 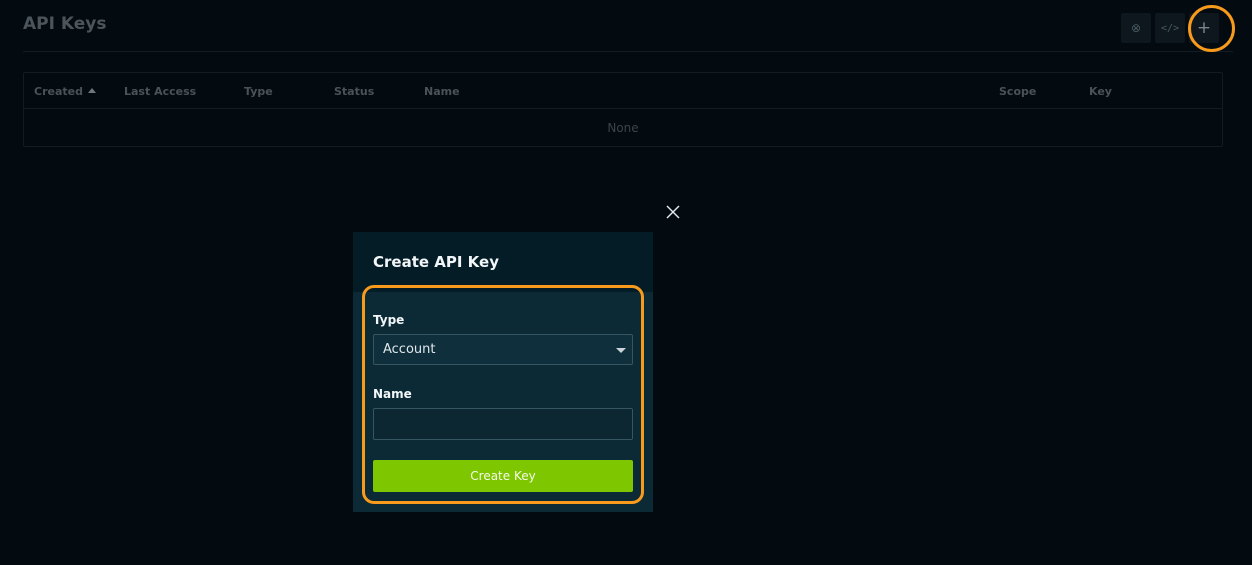 What do you see at coordinates (1211, 28) in the screenshot?
I see `highlight-circle` at bounding box center [1211, 28].